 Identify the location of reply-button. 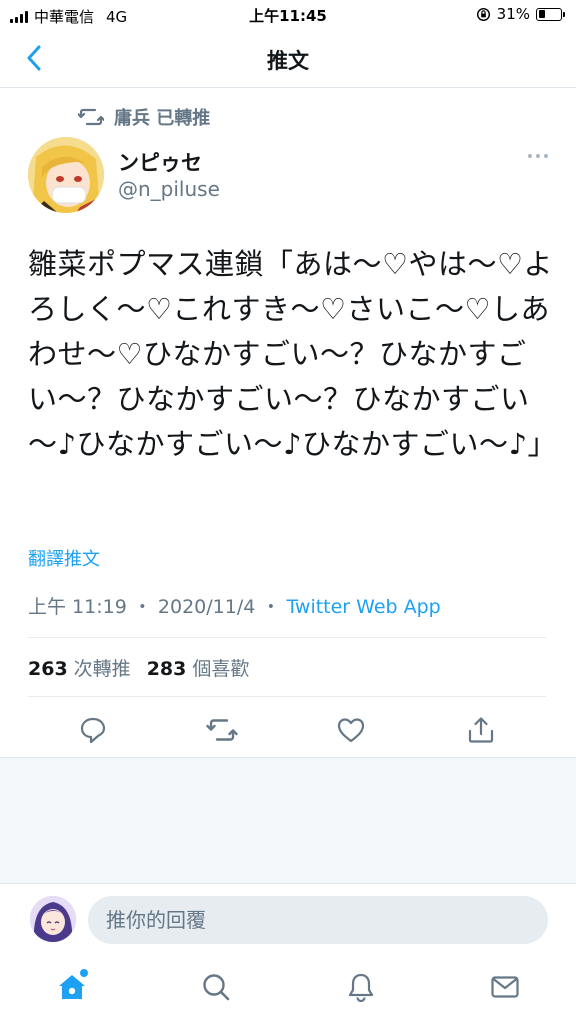
(93, 730).